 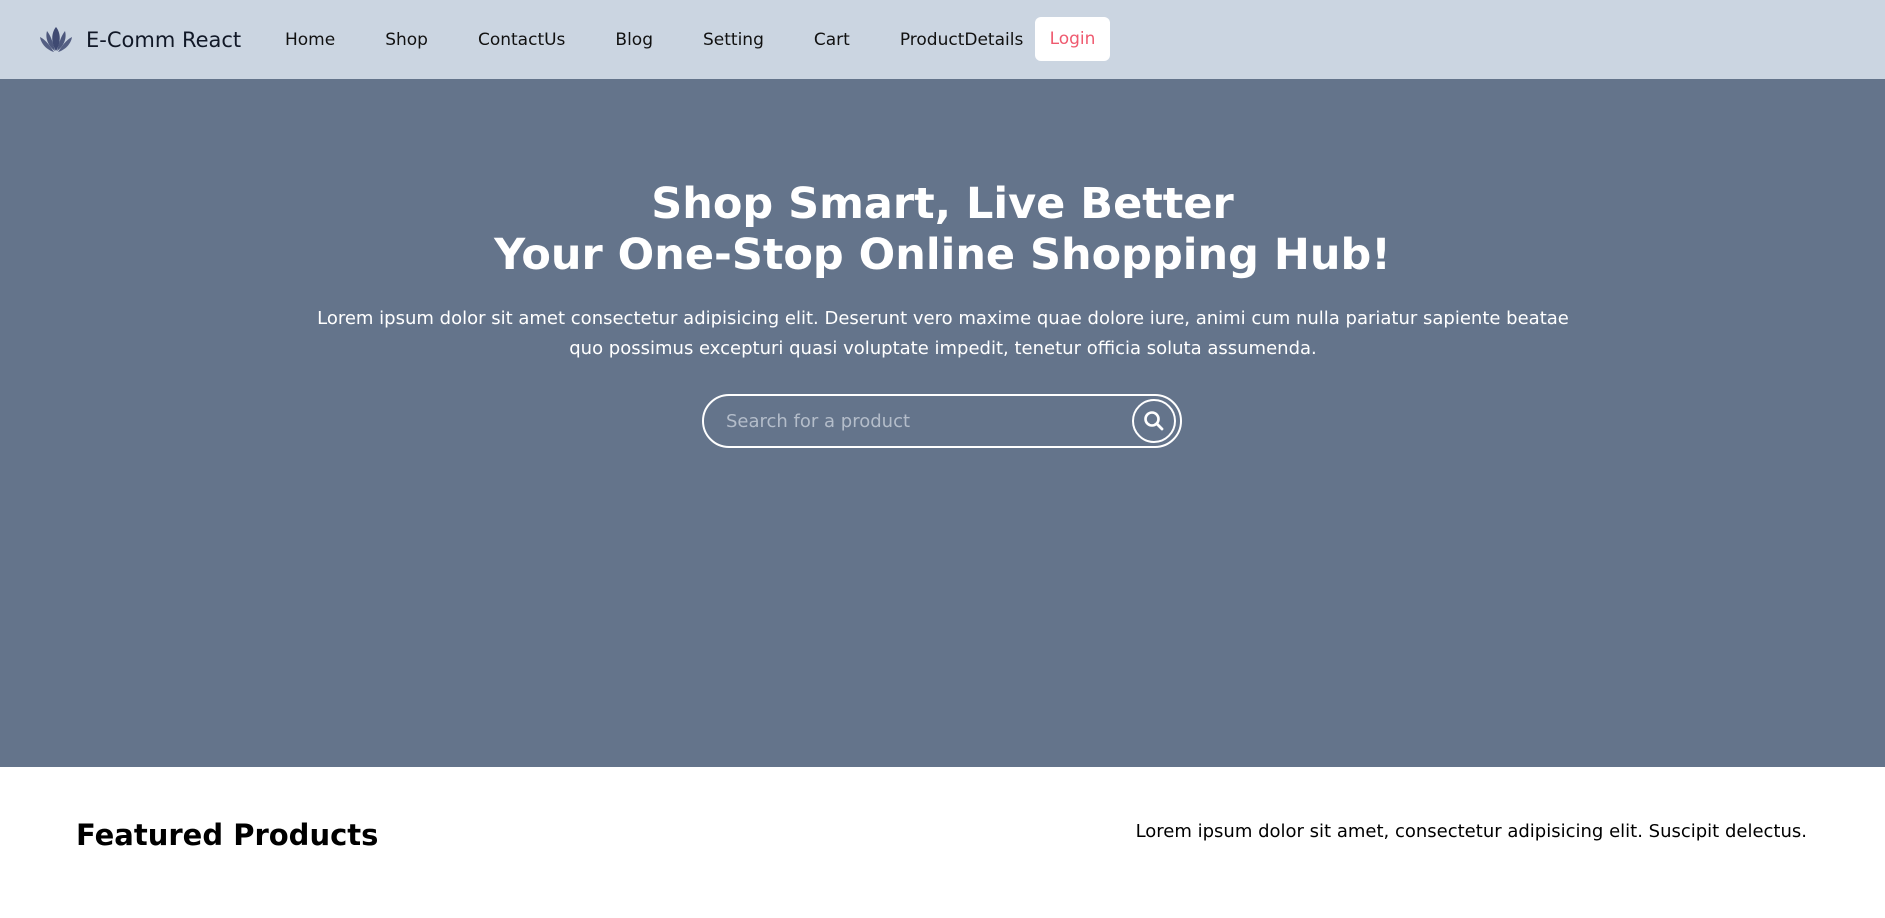 What do you see at coordinates (406, 40) in the screenshot?
I see `nav-link-shop: Shop` at bounding box center [406, 40].